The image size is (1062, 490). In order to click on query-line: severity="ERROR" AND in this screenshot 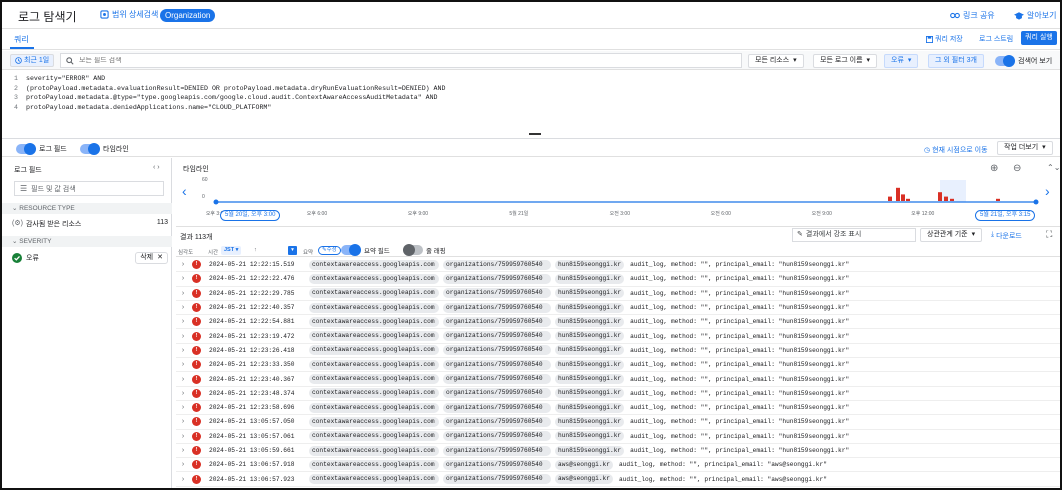, I will do `click(65, 78)`.